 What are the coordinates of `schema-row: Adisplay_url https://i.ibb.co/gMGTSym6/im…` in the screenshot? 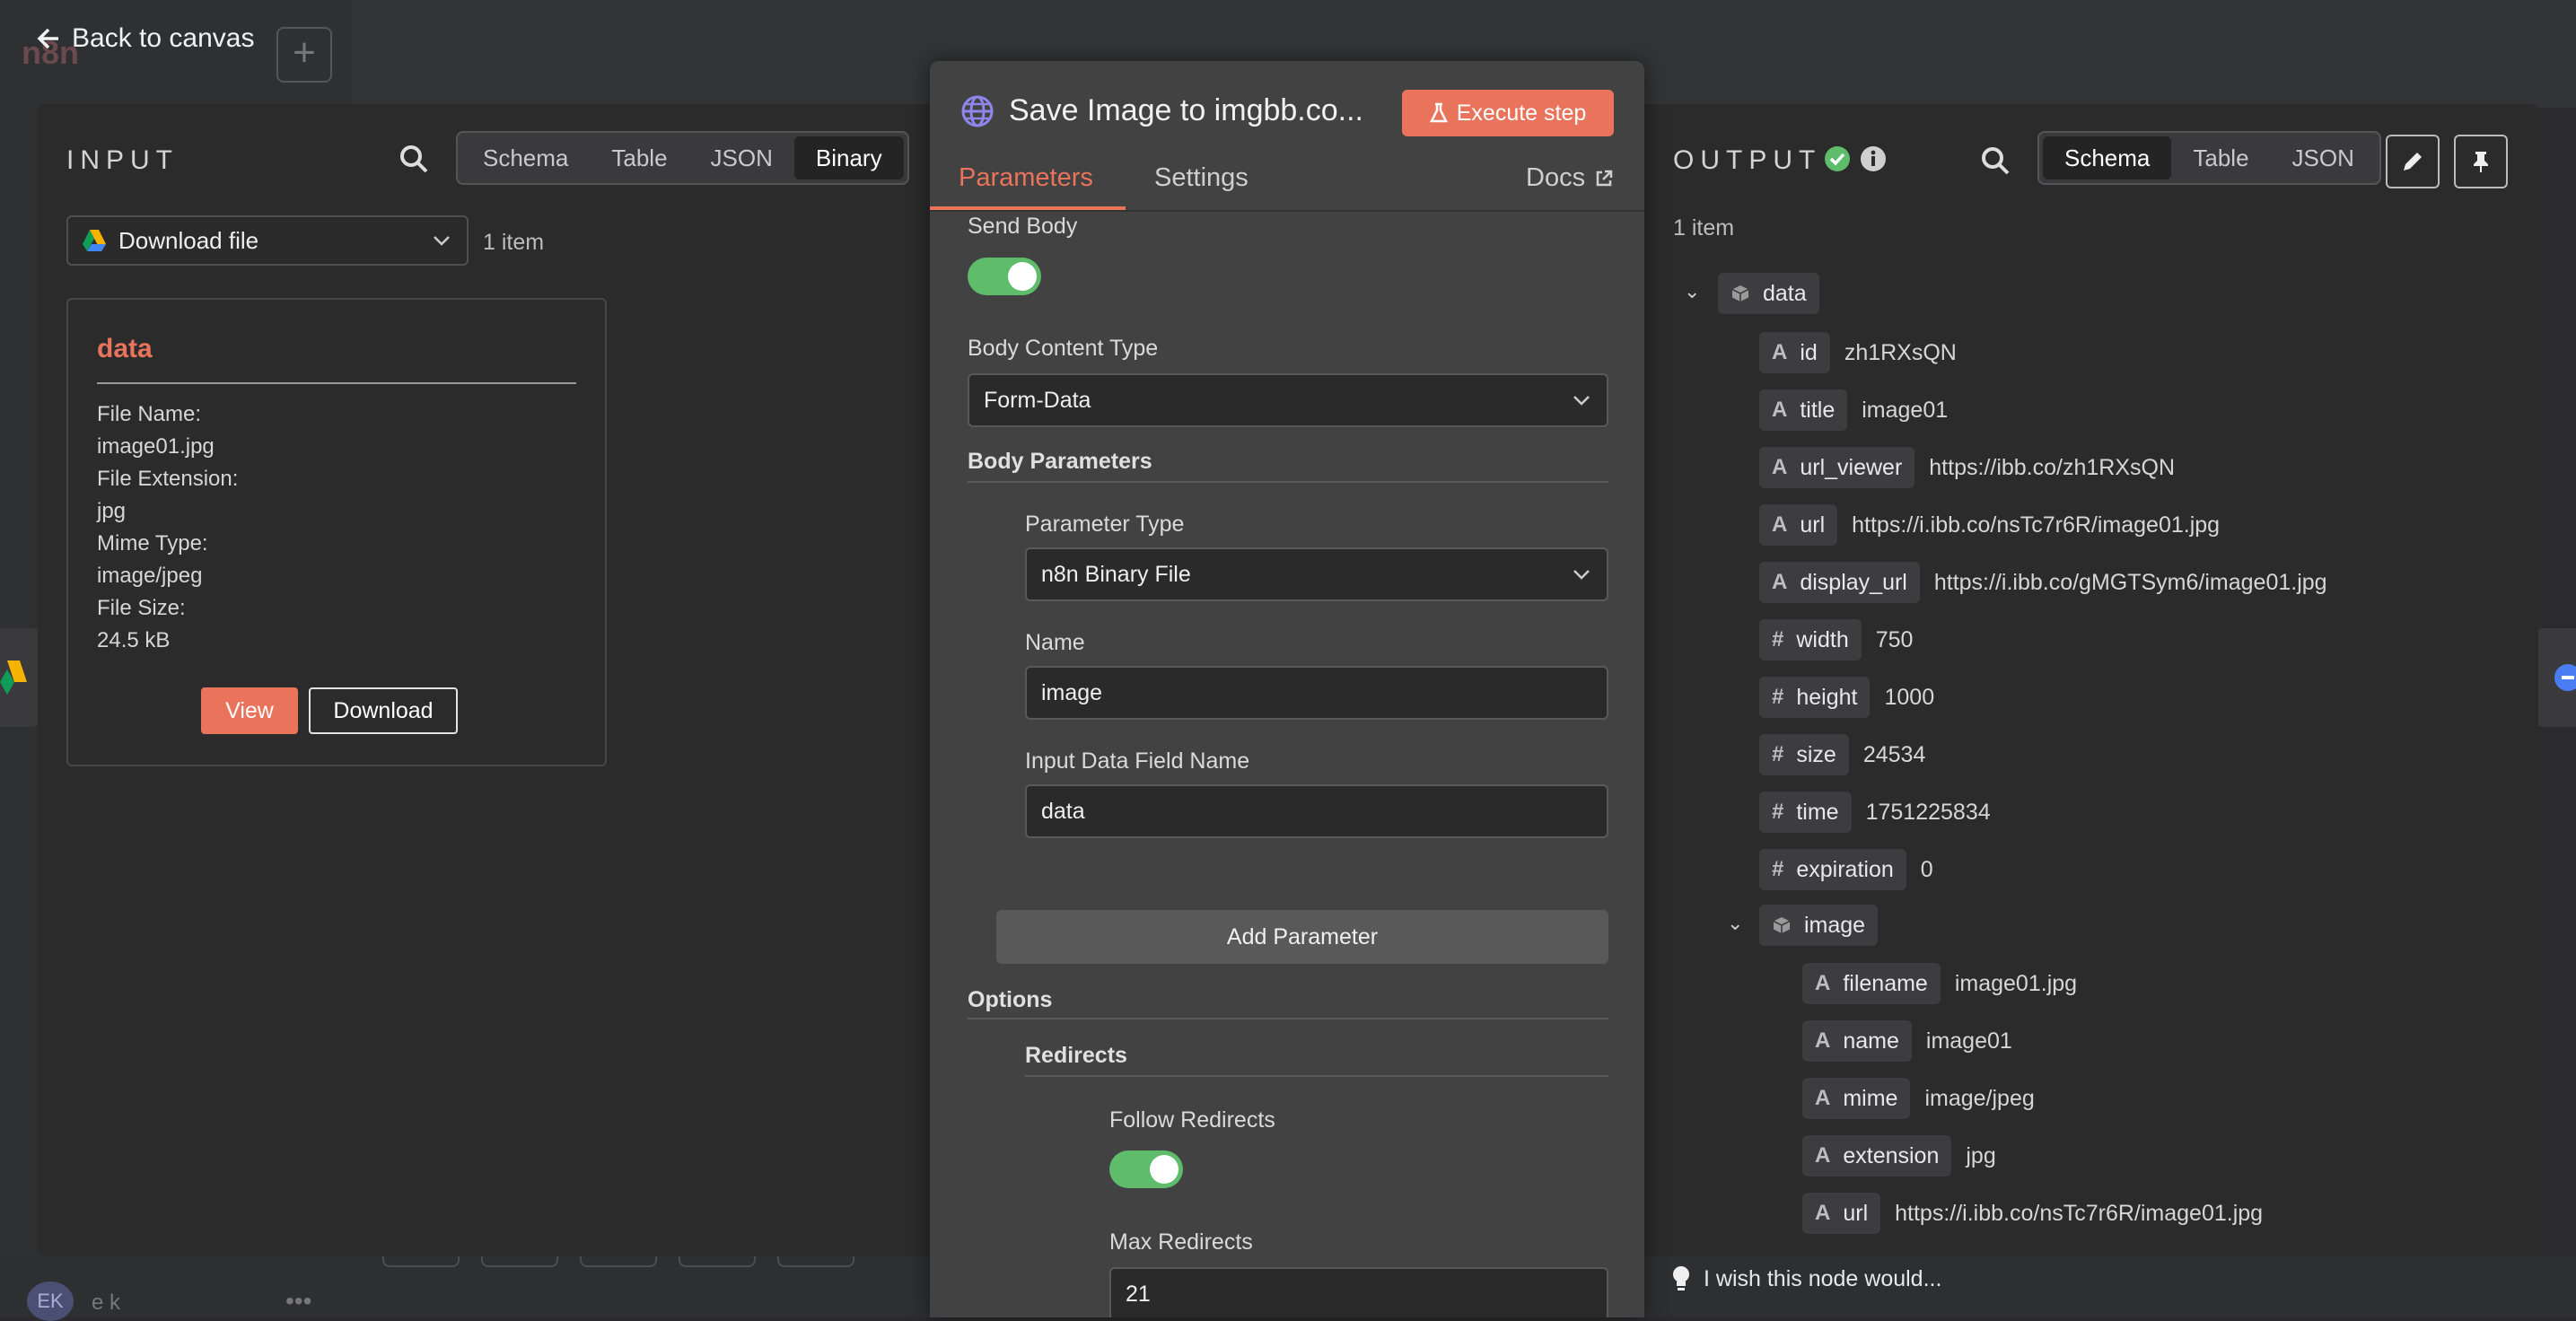 It's located at (2043, 582).